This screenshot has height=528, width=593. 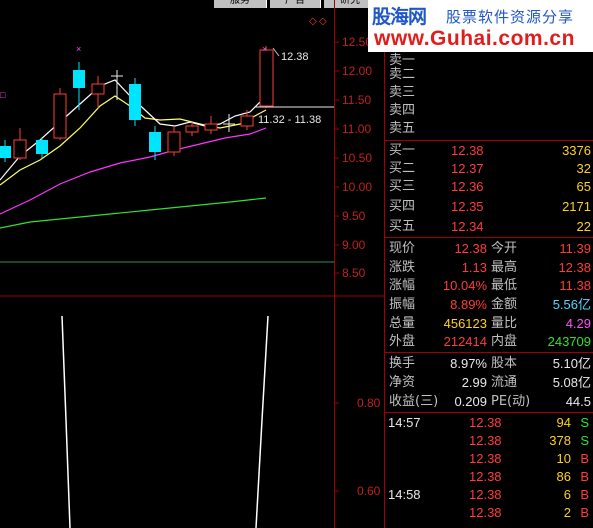 I want to click on buy-price: 12.37, so click(x=467, y=168).